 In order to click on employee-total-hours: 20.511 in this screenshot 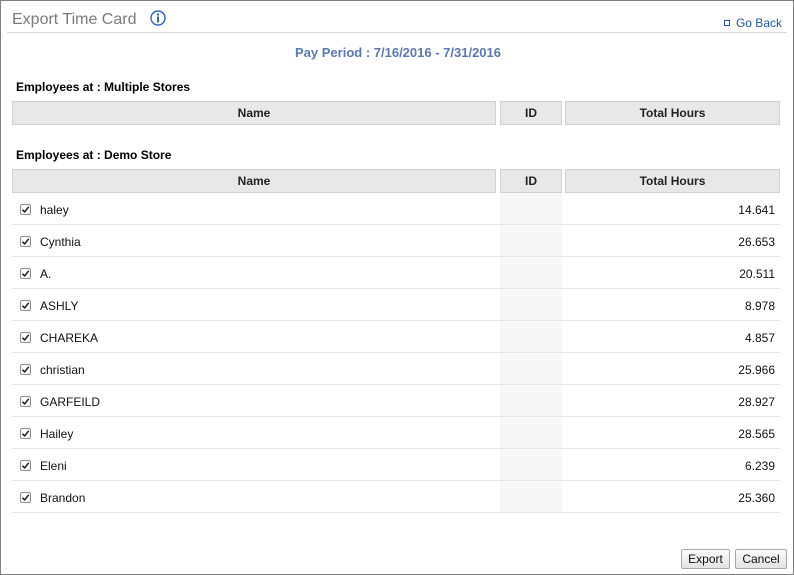, I will do `click(757, 274)`.